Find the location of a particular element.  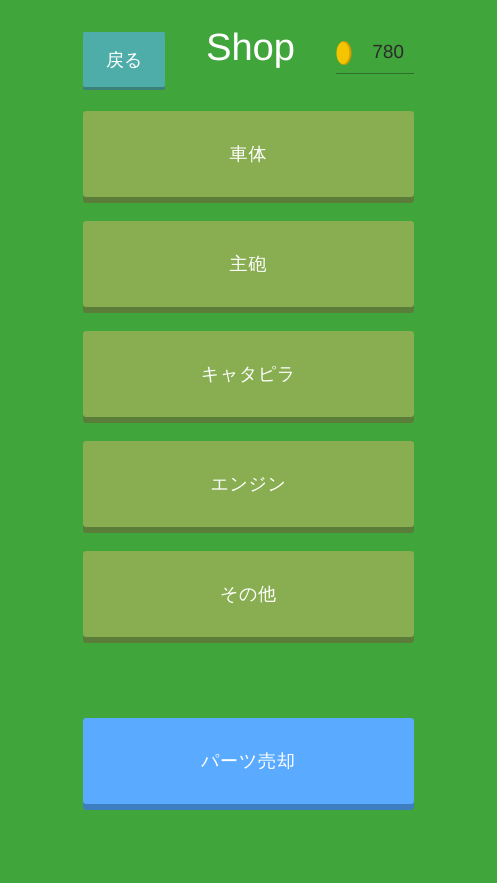

category-button: その他 is located at coordinates (248, 594).